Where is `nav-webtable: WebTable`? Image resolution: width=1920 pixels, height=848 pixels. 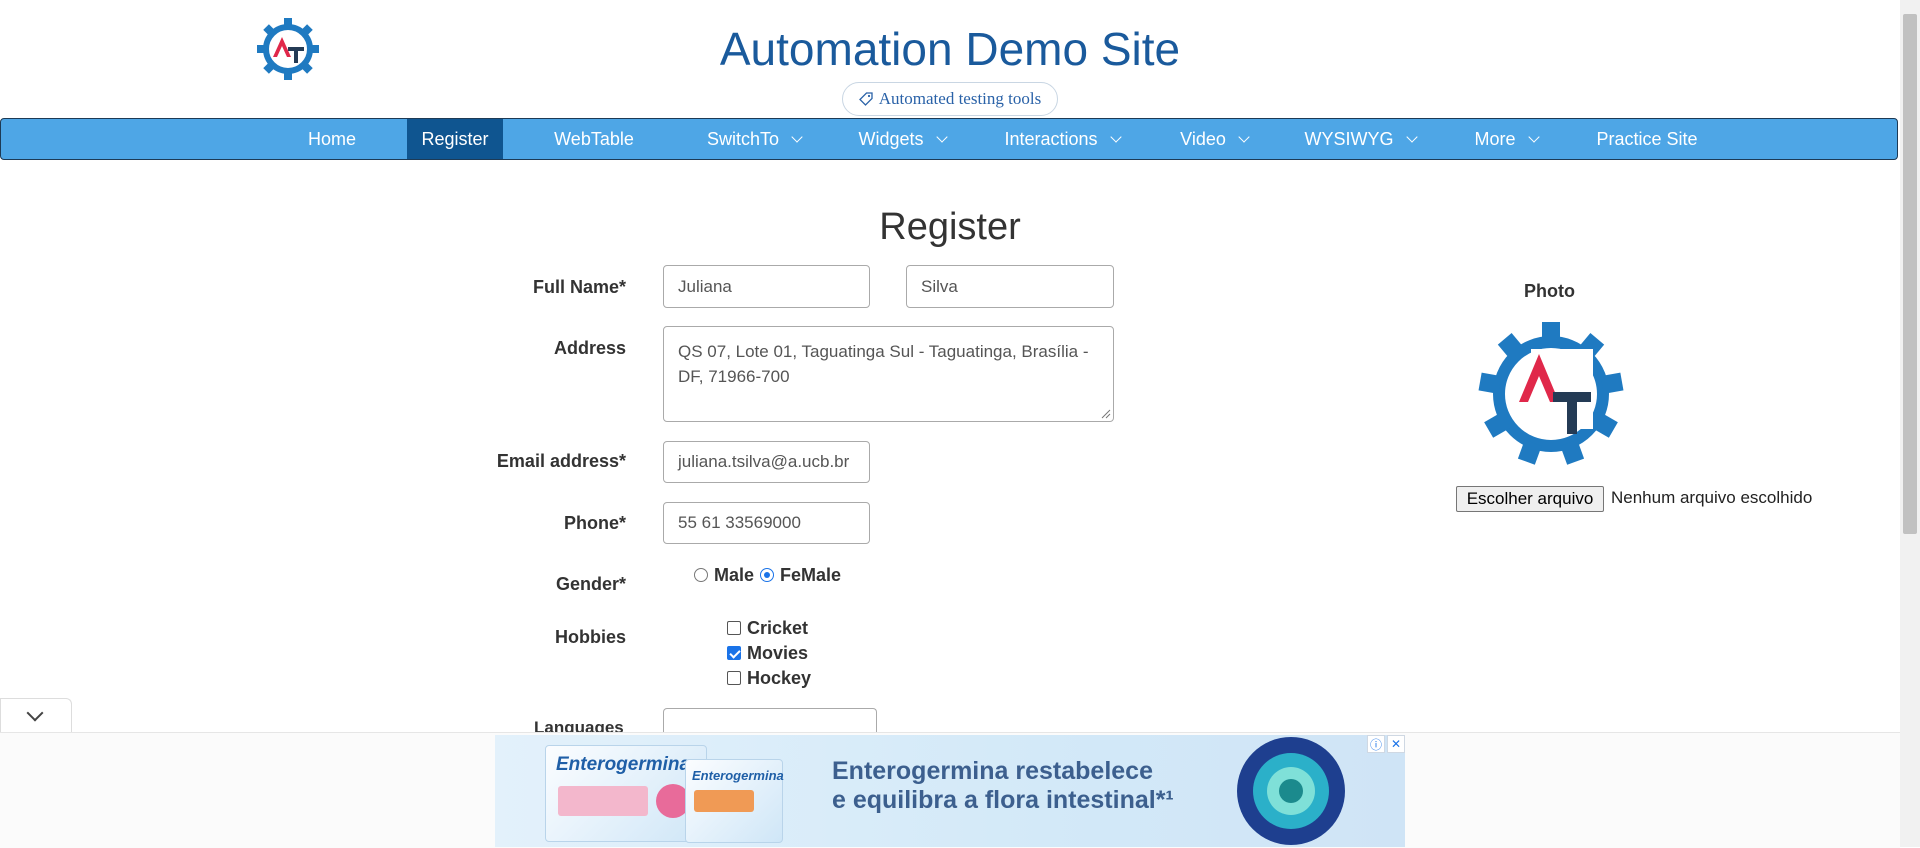 nav-webtable: WebTable is located at coordinates (594, 139).